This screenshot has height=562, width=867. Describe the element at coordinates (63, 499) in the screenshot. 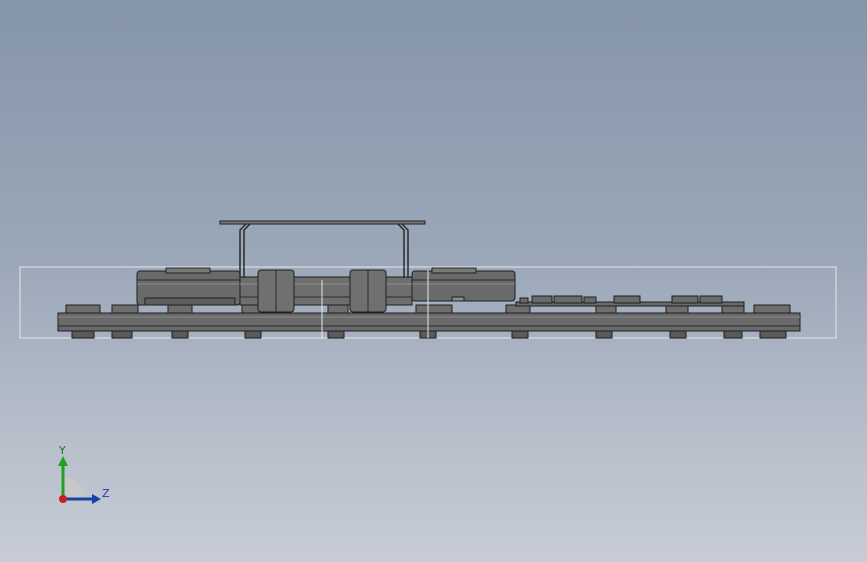

I see `x-axis-dot` at that location.